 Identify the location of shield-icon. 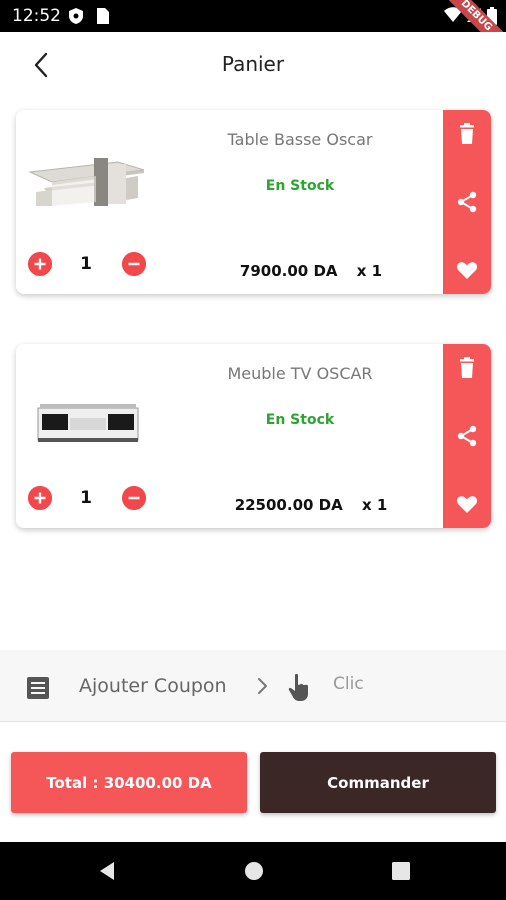
(76, 16).